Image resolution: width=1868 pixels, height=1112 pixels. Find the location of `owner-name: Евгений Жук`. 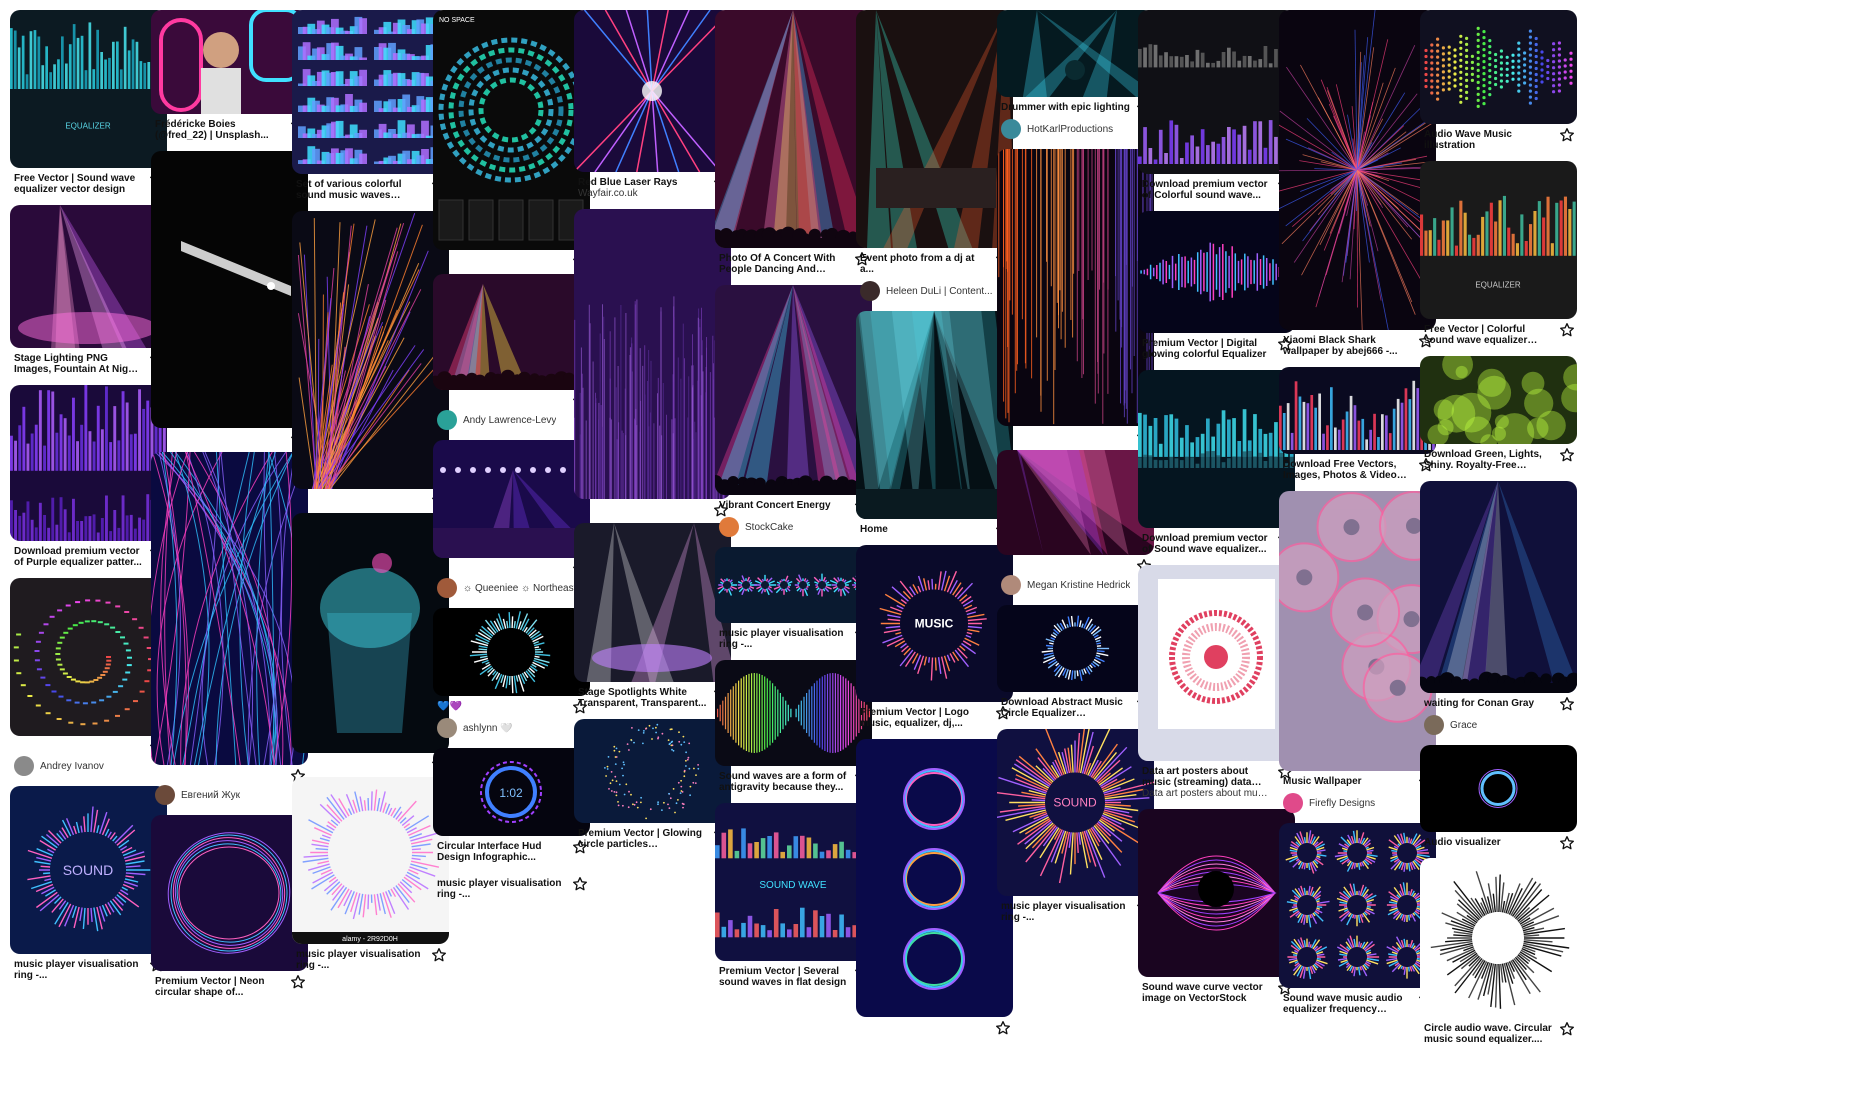

owner-name: Евгений Жук is located at coordinates (210, 795).